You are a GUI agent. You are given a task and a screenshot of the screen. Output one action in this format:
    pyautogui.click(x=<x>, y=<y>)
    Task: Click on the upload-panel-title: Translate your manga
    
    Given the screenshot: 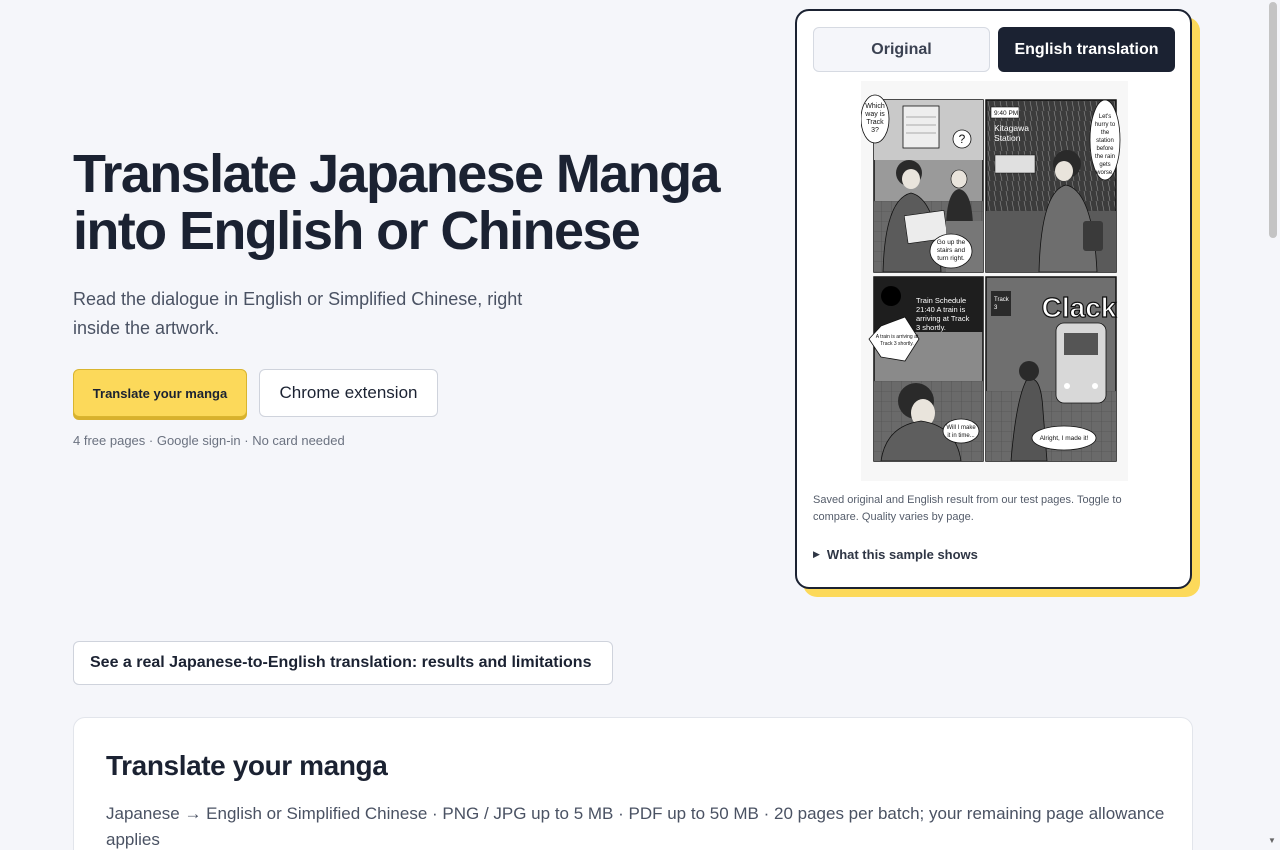 What is the action you would take?
    pyautogui.click(x=247, y=765)
    